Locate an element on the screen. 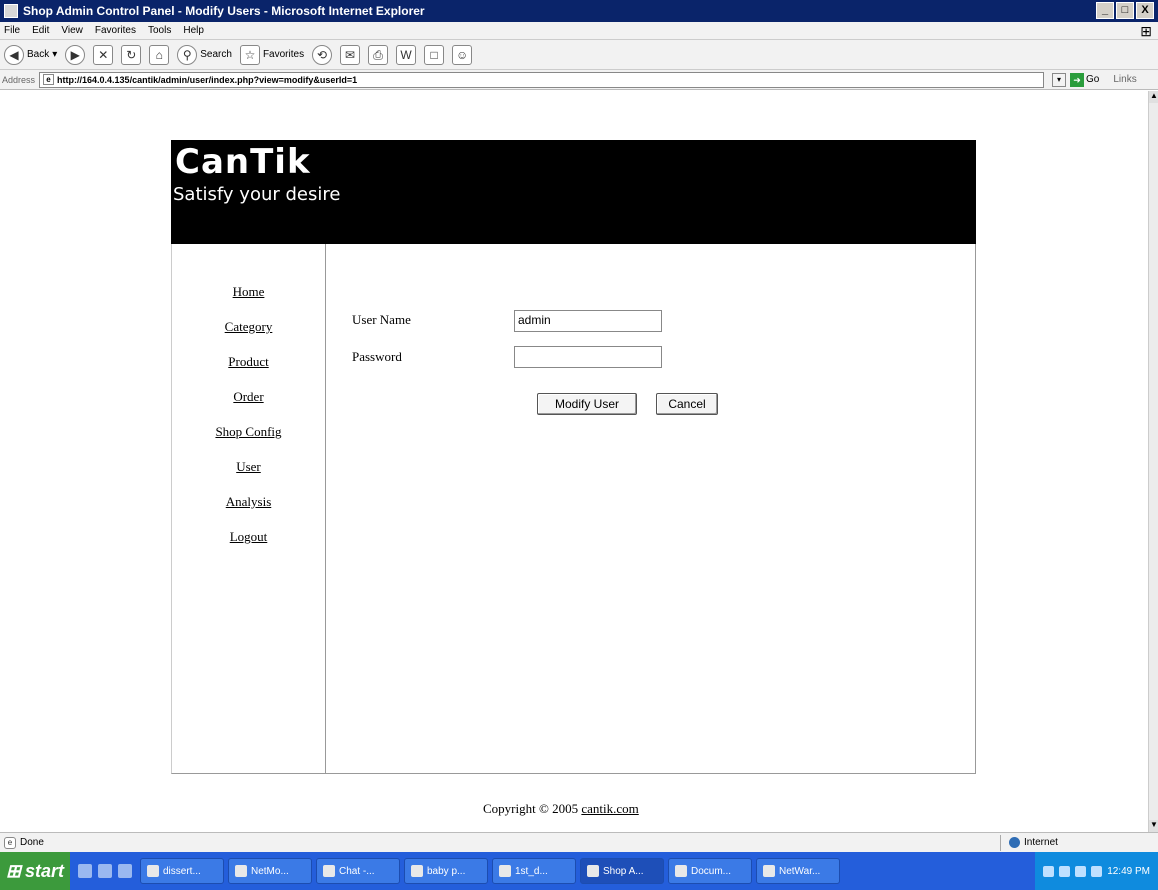 This screenshot has height=890, width=1158. copyright-notice: Copyright © 2005 cantik.com is located at coordinates (561, 809).